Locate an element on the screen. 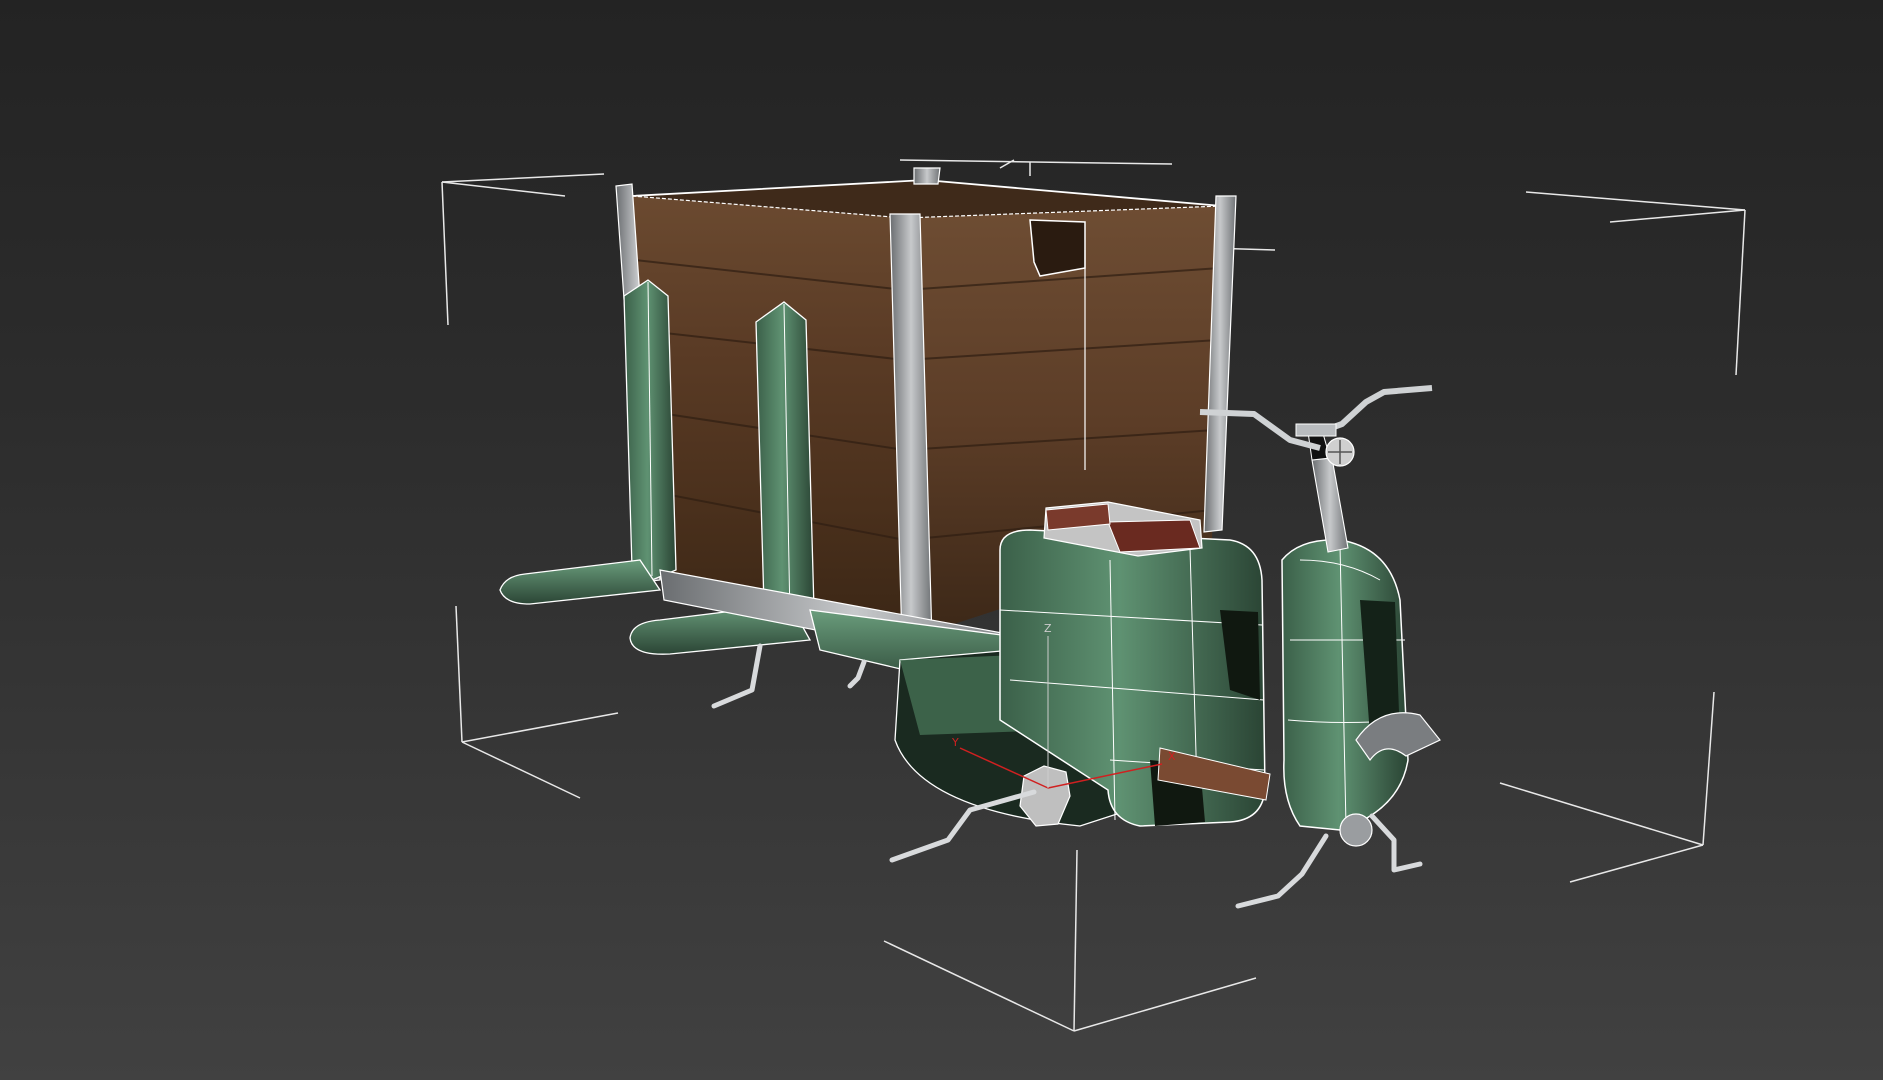  handlebar-right is located at coordinates (1375, 410).